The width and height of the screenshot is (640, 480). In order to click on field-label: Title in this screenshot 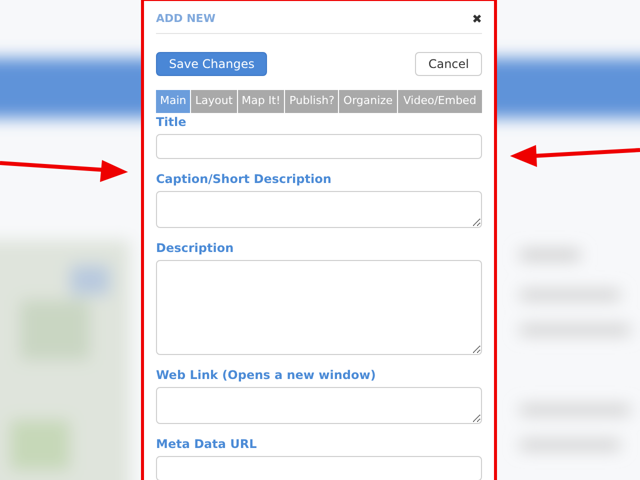, I will do `click(172, 122)`.